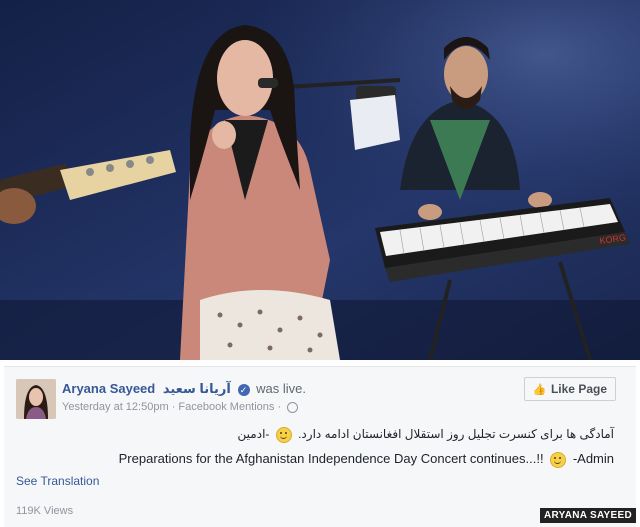  I want to click on live-status-text: was live., so click(281, 388).